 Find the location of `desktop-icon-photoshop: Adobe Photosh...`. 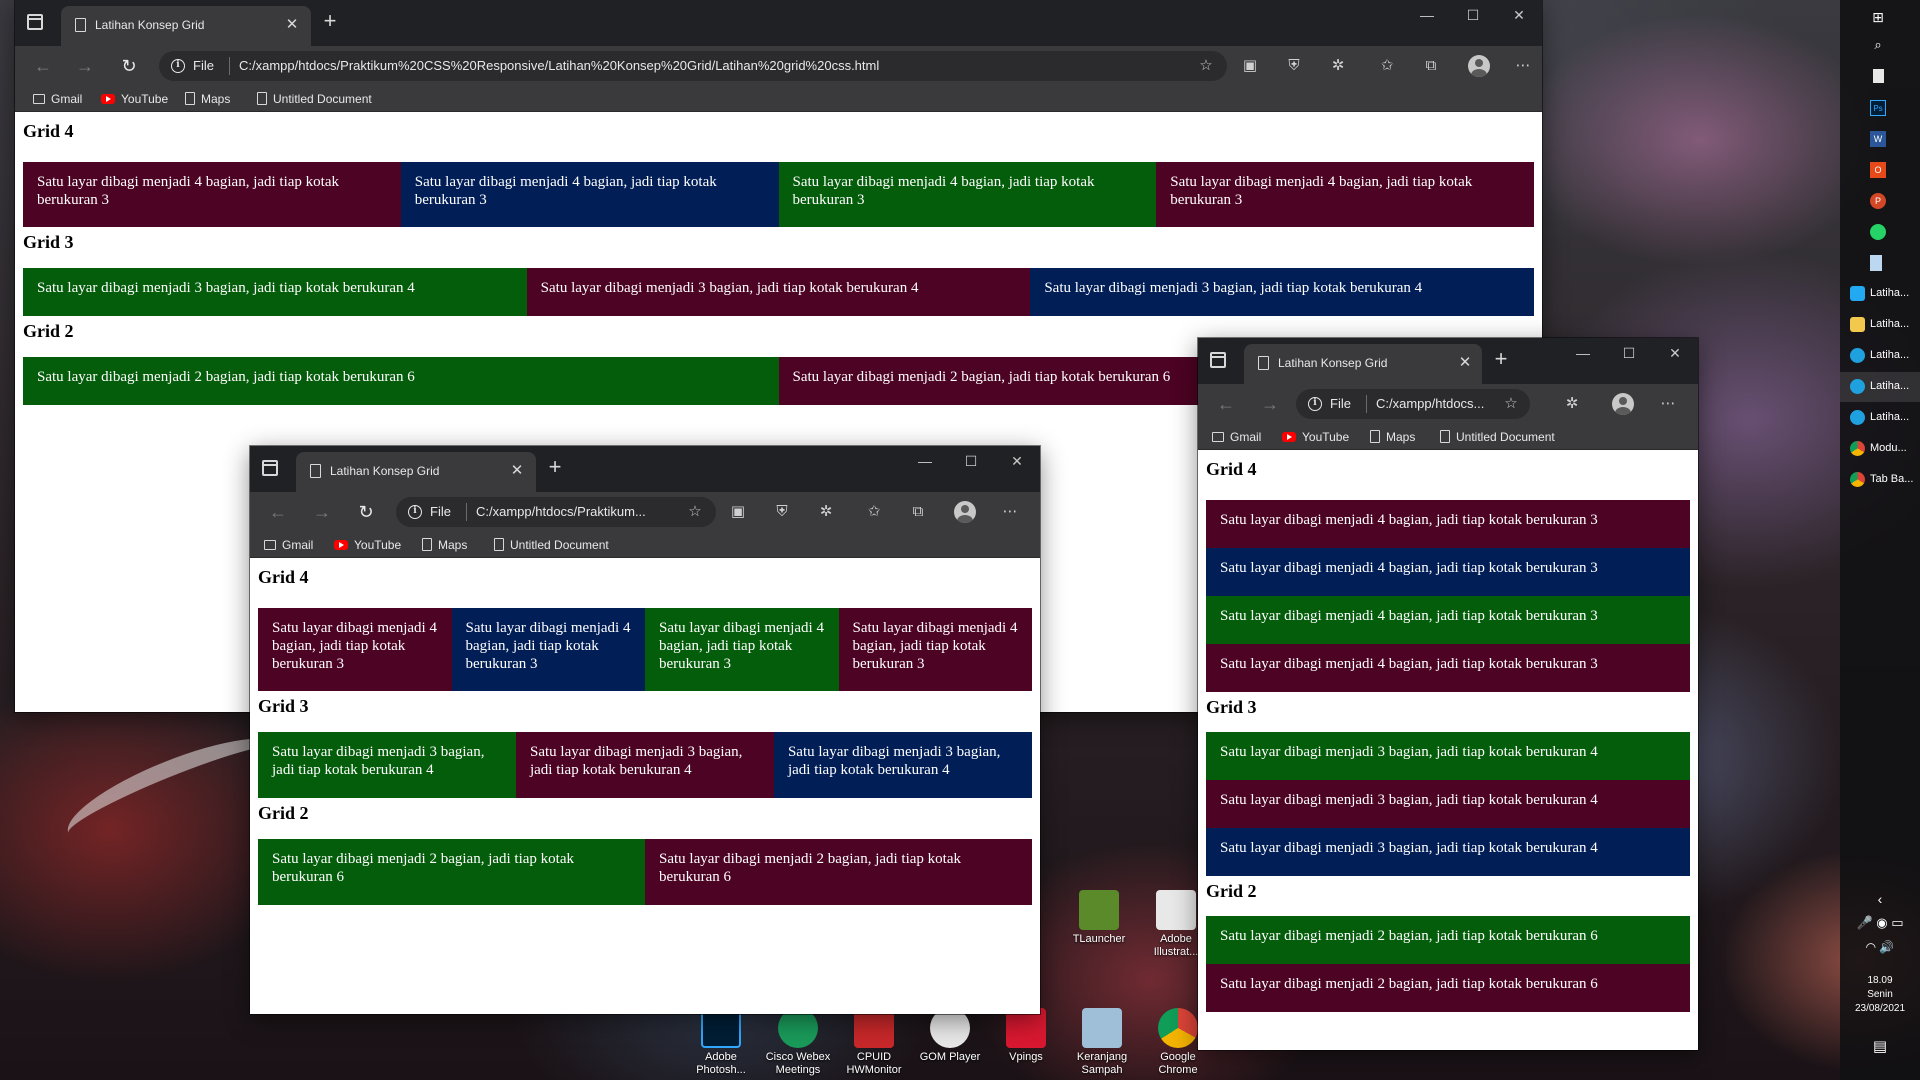

desktop-icon-photoshop: Adobe Photosh... is located at coordinates (721, 1042).